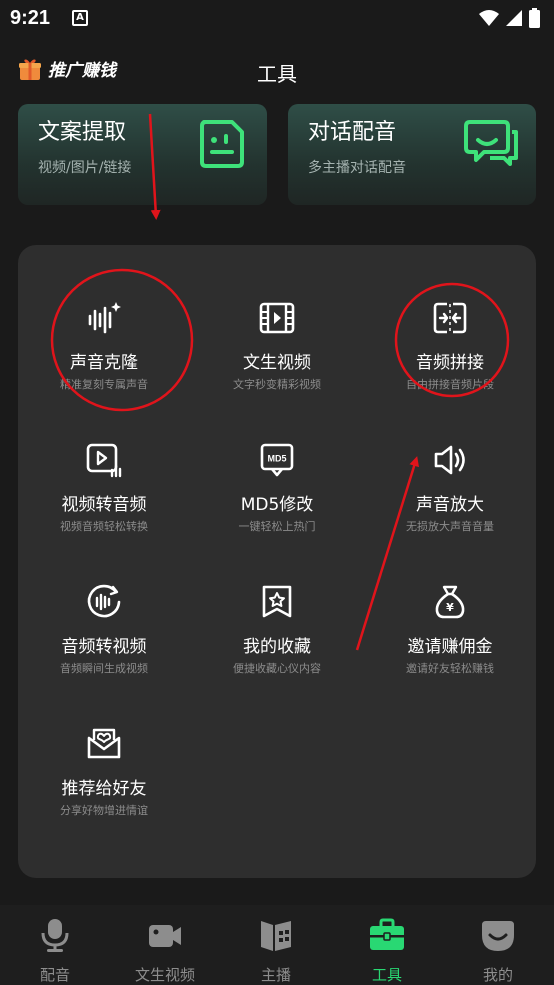 The image size is (554, 985). I want to click on tab-label: 配音, so click(54, 975).